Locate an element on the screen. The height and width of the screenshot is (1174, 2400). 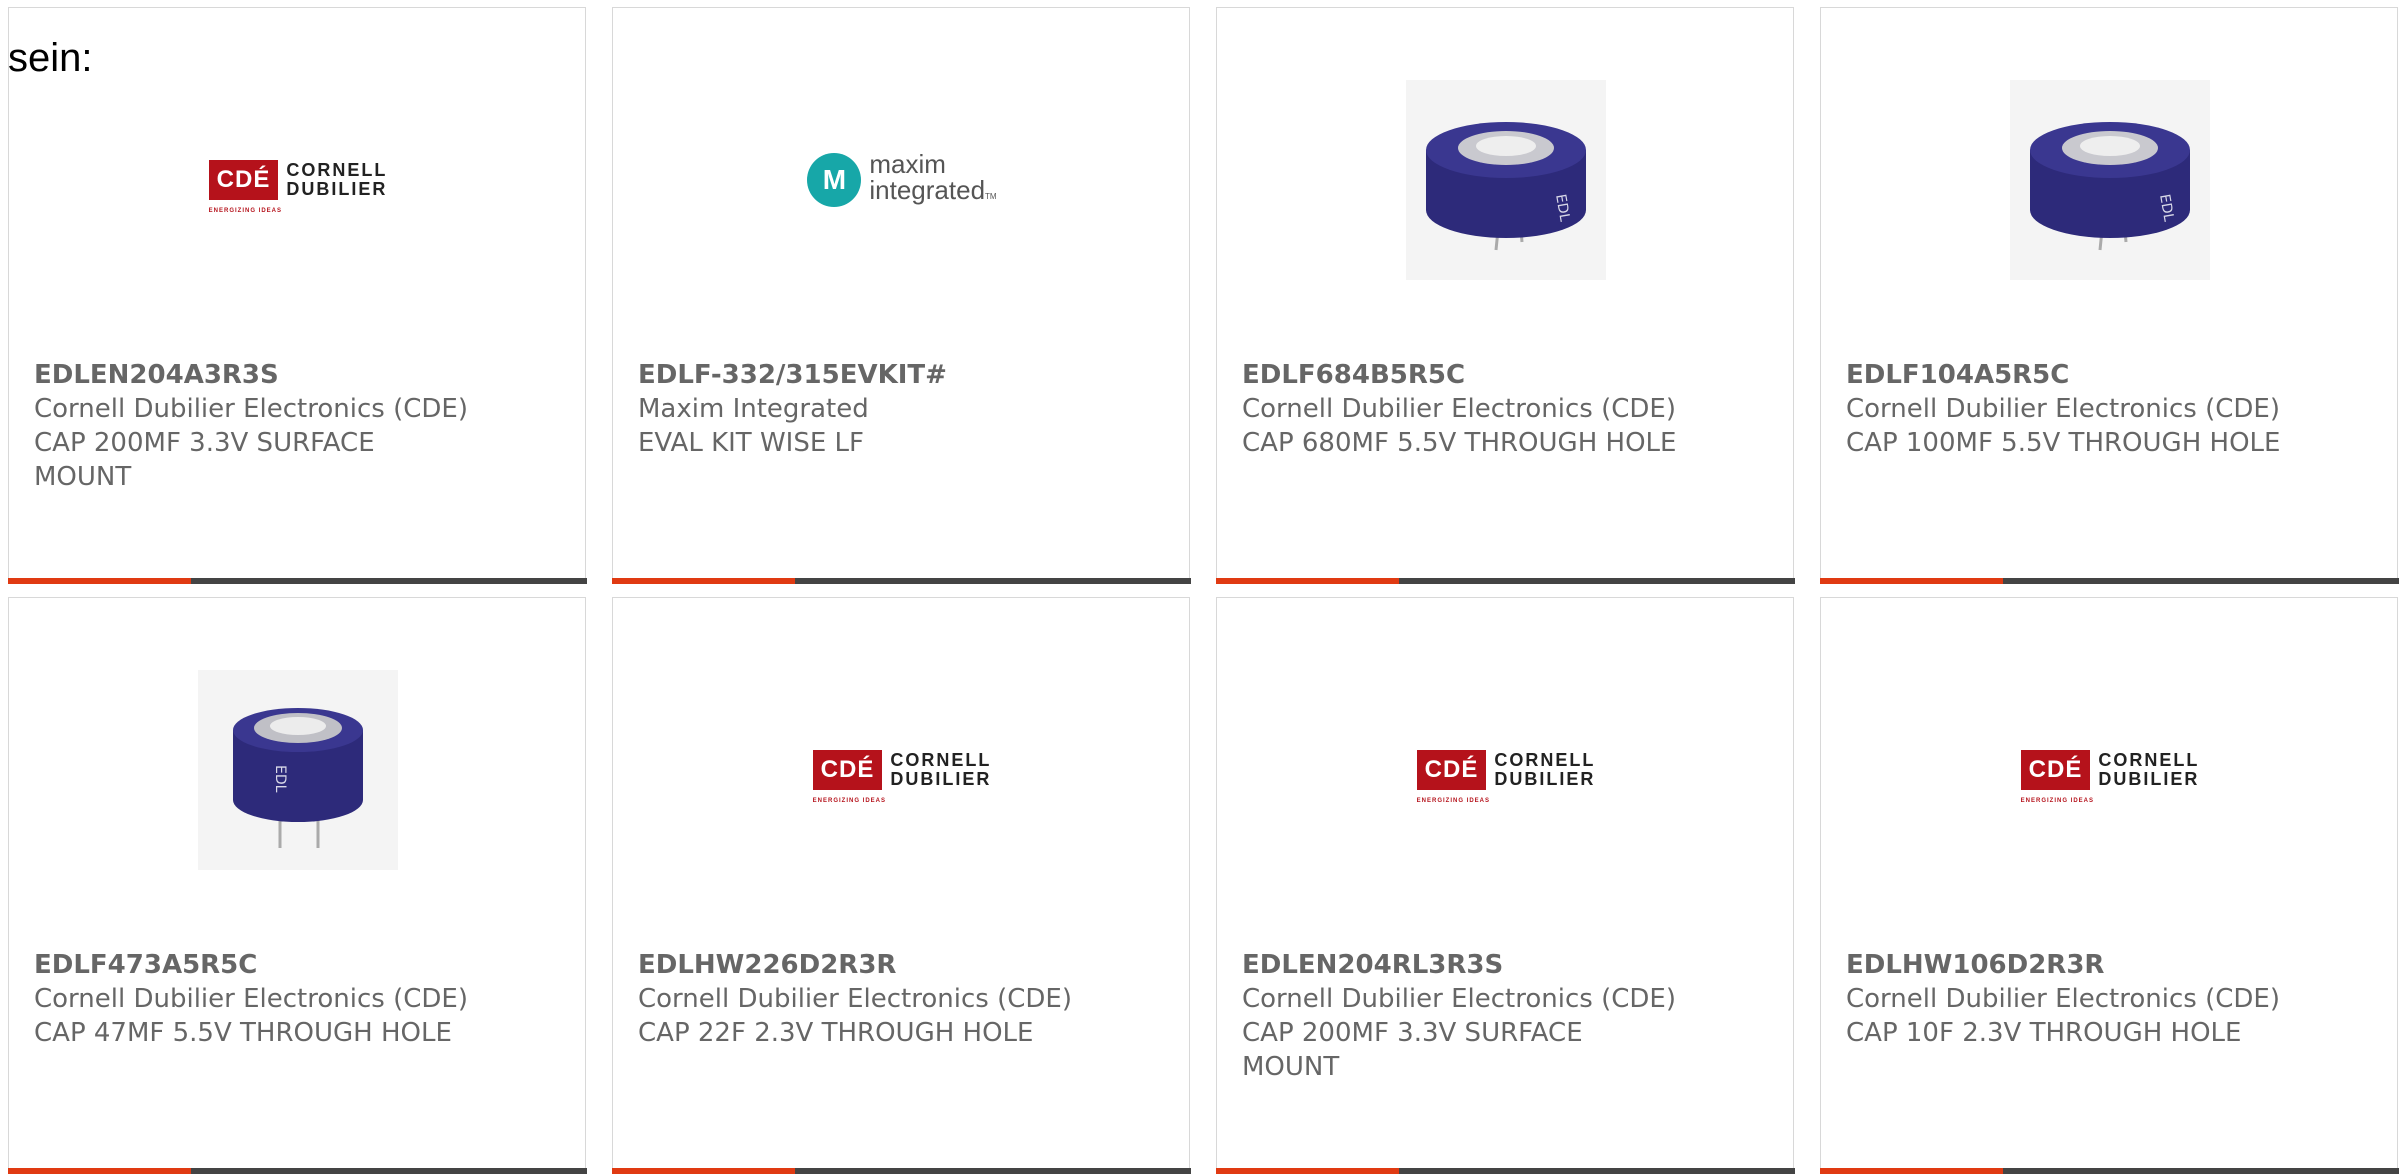
part-number-link: EDLF104A5R5C is located at coordinates (2111, 375).